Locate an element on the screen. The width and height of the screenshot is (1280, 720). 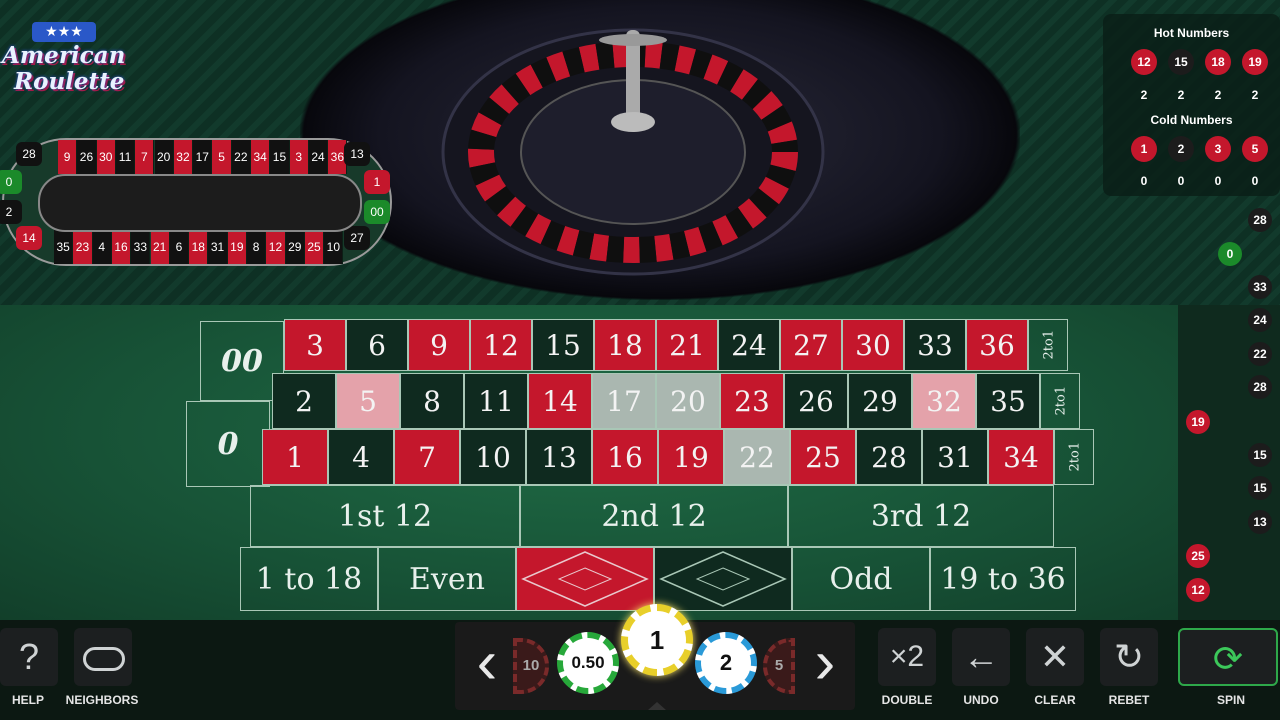
bet-number-3: 3 is located at coordinates (315, 345).